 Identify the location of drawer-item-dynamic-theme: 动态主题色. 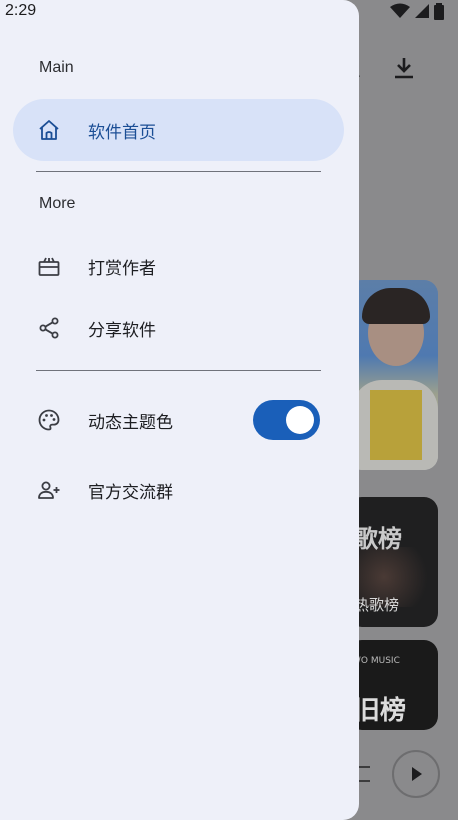
(178, 420).